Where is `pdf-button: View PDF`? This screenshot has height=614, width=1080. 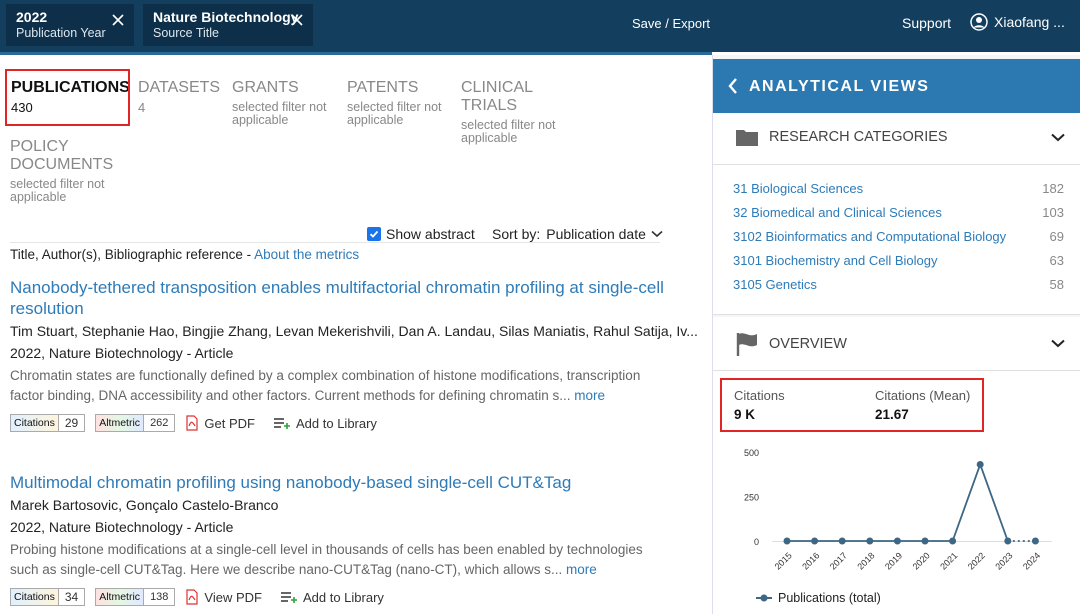 pdf-button: View PDF is located at coordinates (223, 597).